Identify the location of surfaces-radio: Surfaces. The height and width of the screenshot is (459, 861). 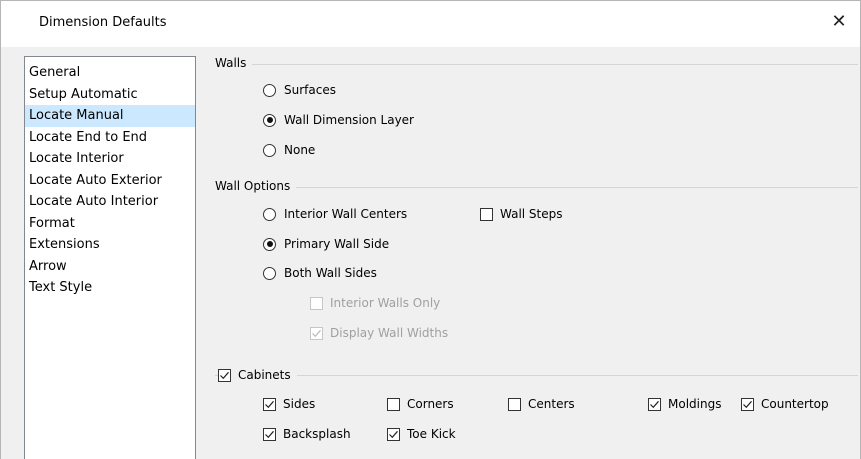
(299, 90).